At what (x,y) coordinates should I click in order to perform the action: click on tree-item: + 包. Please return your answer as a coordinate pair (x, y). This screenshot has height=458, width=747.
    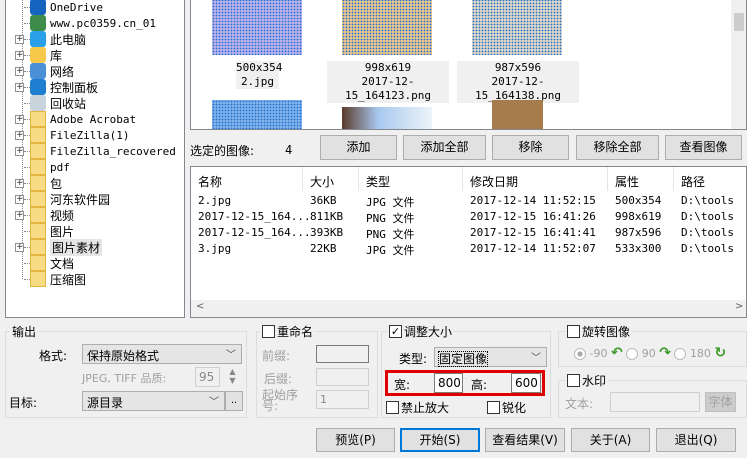
    Looking at the image, I should click on (93, 183).